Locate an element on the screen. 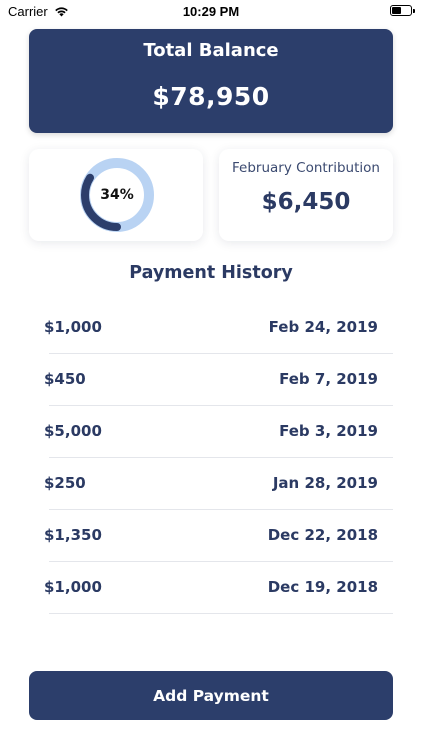 The width and height of the screenshot is (422, 750). battery-icon is located at coordinates (402, 10).